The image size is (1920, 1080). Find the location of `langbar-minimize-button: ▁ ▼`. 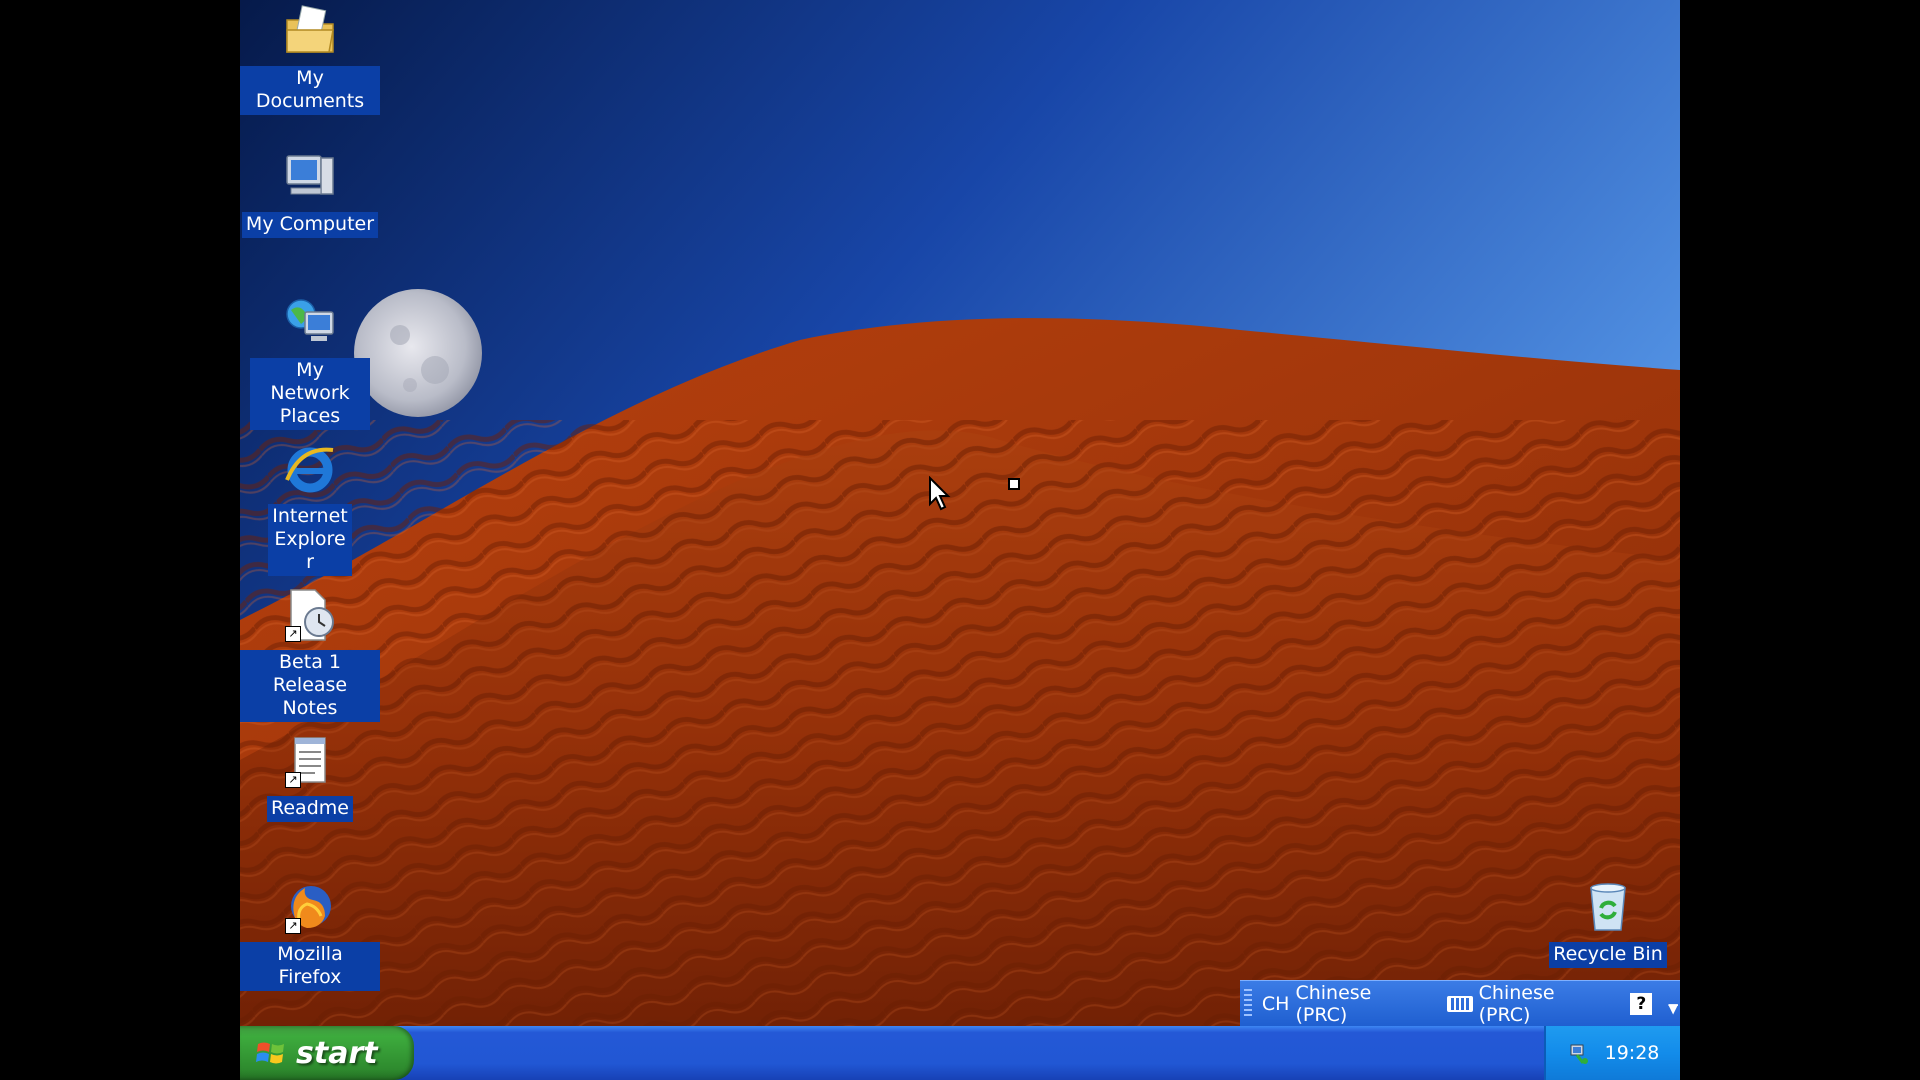

langbar-minimize-button: ▁ ▼ is located at coordinates (1673, 1004).